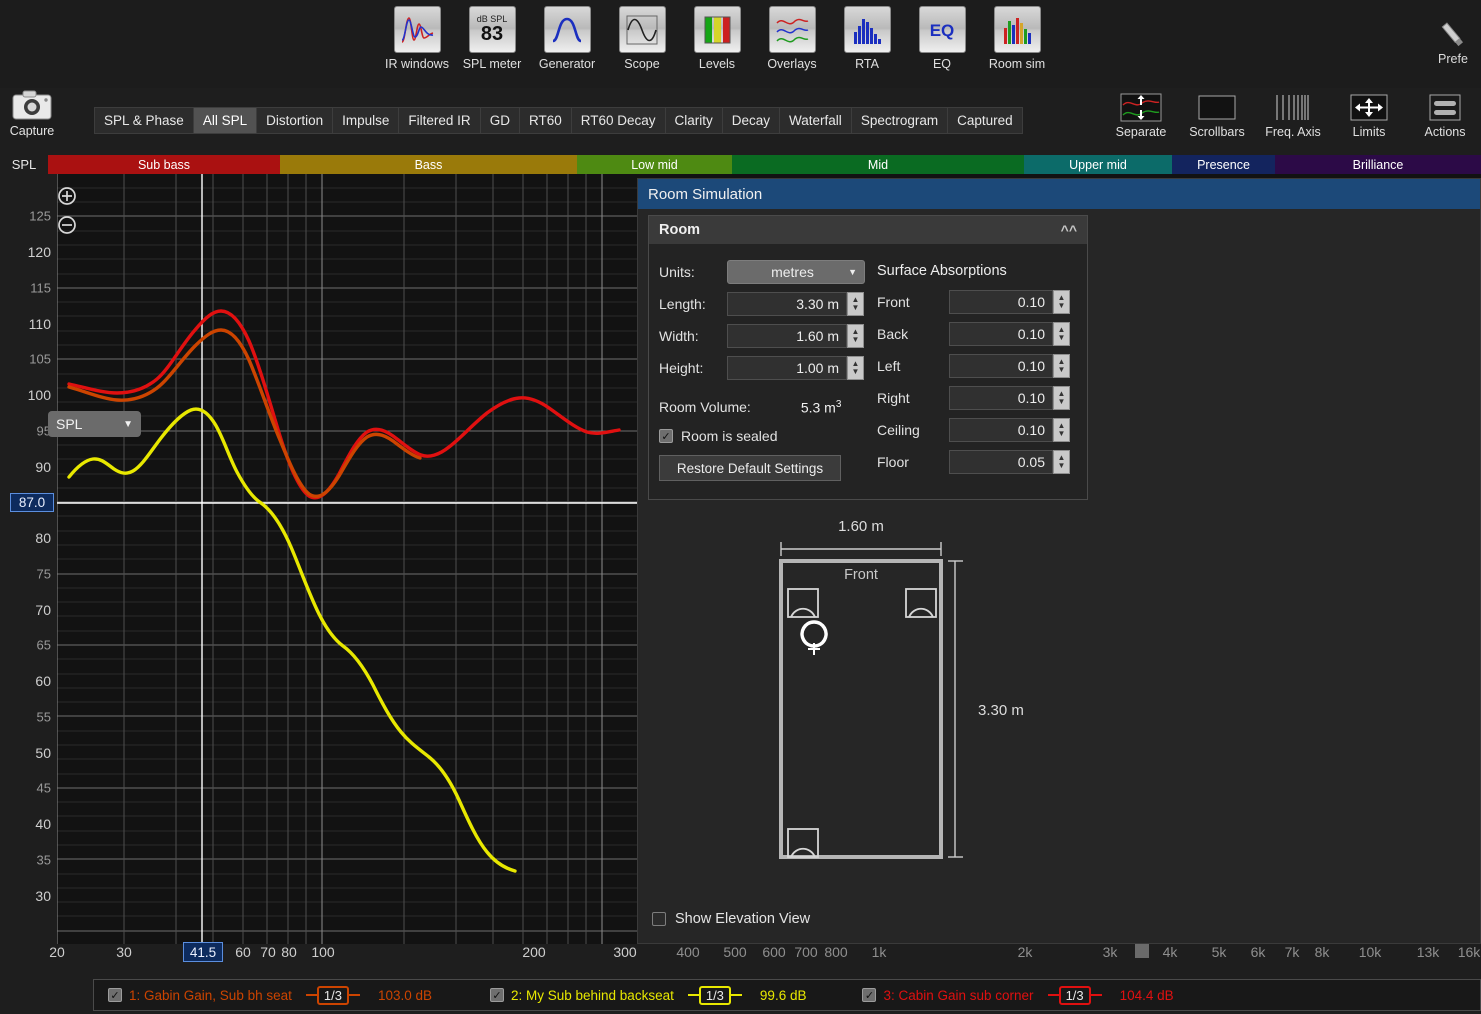  I want to click on absorption-input-front: 0.10, so click(1001, 302).